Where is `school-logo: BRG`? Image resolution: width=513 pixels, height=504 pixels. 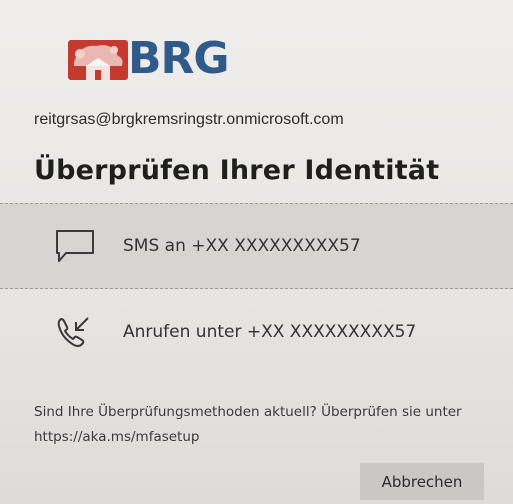 school-logo: BRG is located at coordinates (148, 58).